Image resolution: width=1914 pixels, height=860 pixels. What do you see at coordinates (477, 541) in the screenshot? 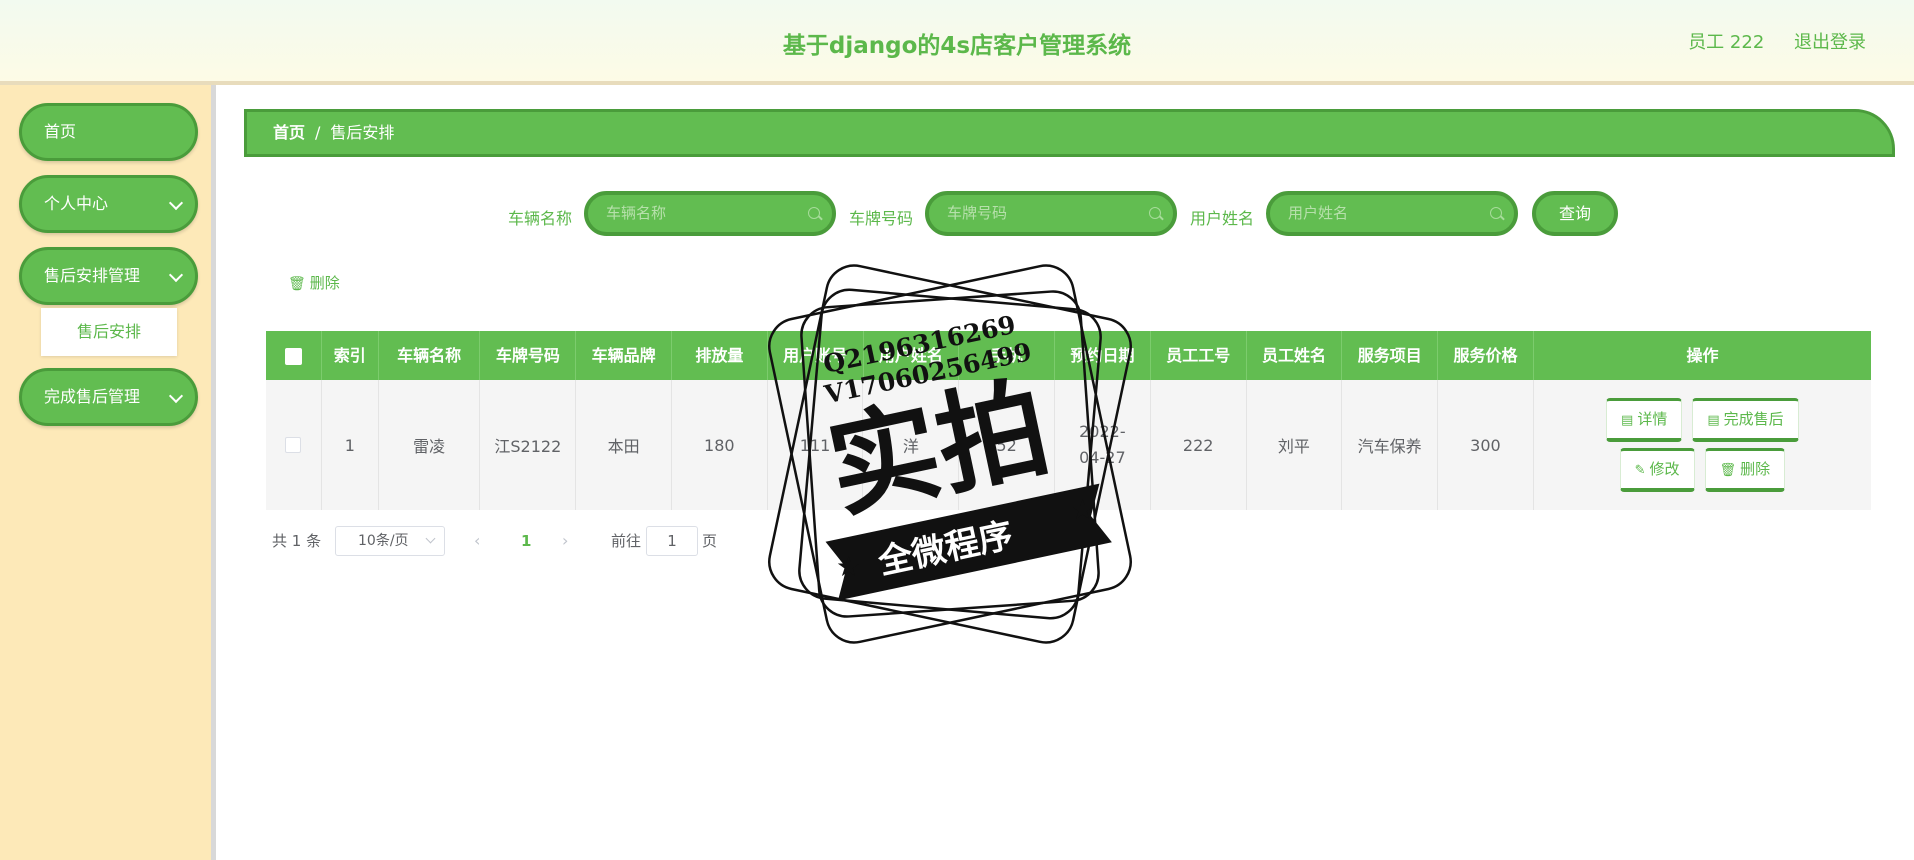
I see `prev-page-icon: ‹` at bounding box center [477, 541].